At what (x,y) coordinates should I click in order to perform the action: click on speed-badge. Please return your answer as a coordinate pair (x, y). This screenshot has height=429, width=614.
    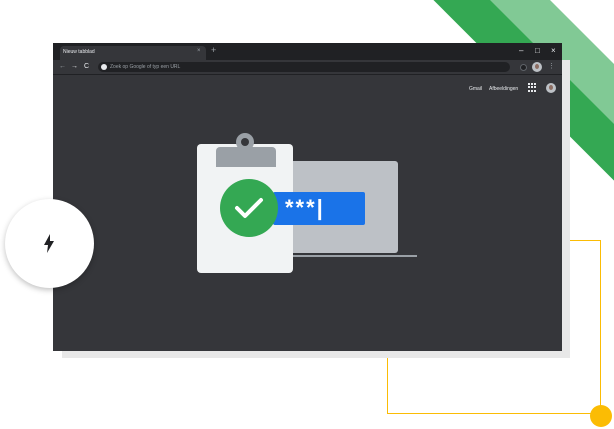
    Looking at the image, I should click on (49, 243).